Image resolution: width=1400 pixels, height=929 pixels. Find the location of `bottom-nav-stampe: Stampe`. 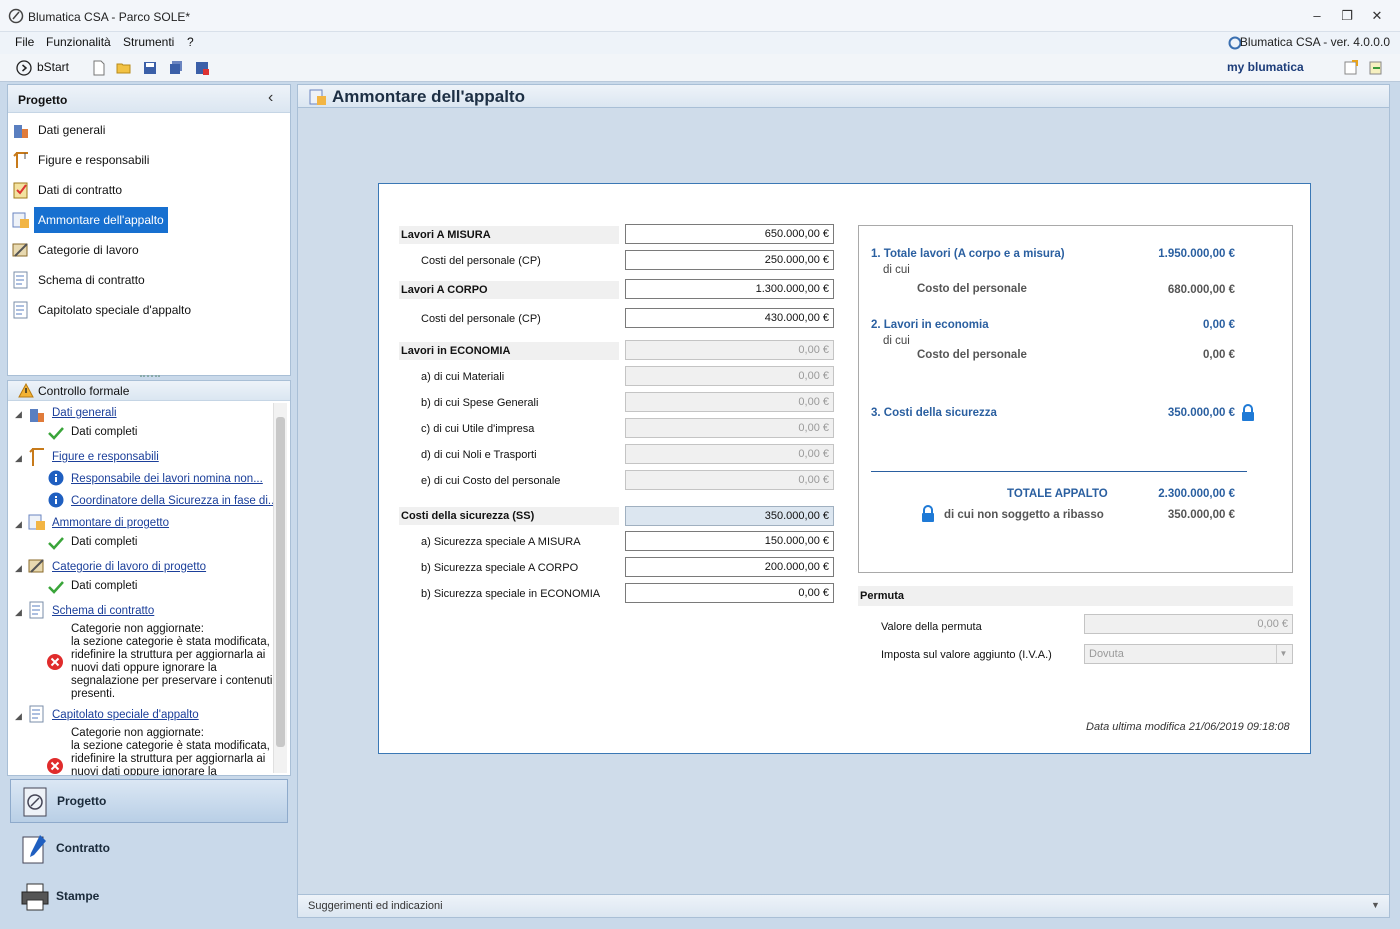

bottom-nav-stampe: Stampe is located at coordinates (149, 897).